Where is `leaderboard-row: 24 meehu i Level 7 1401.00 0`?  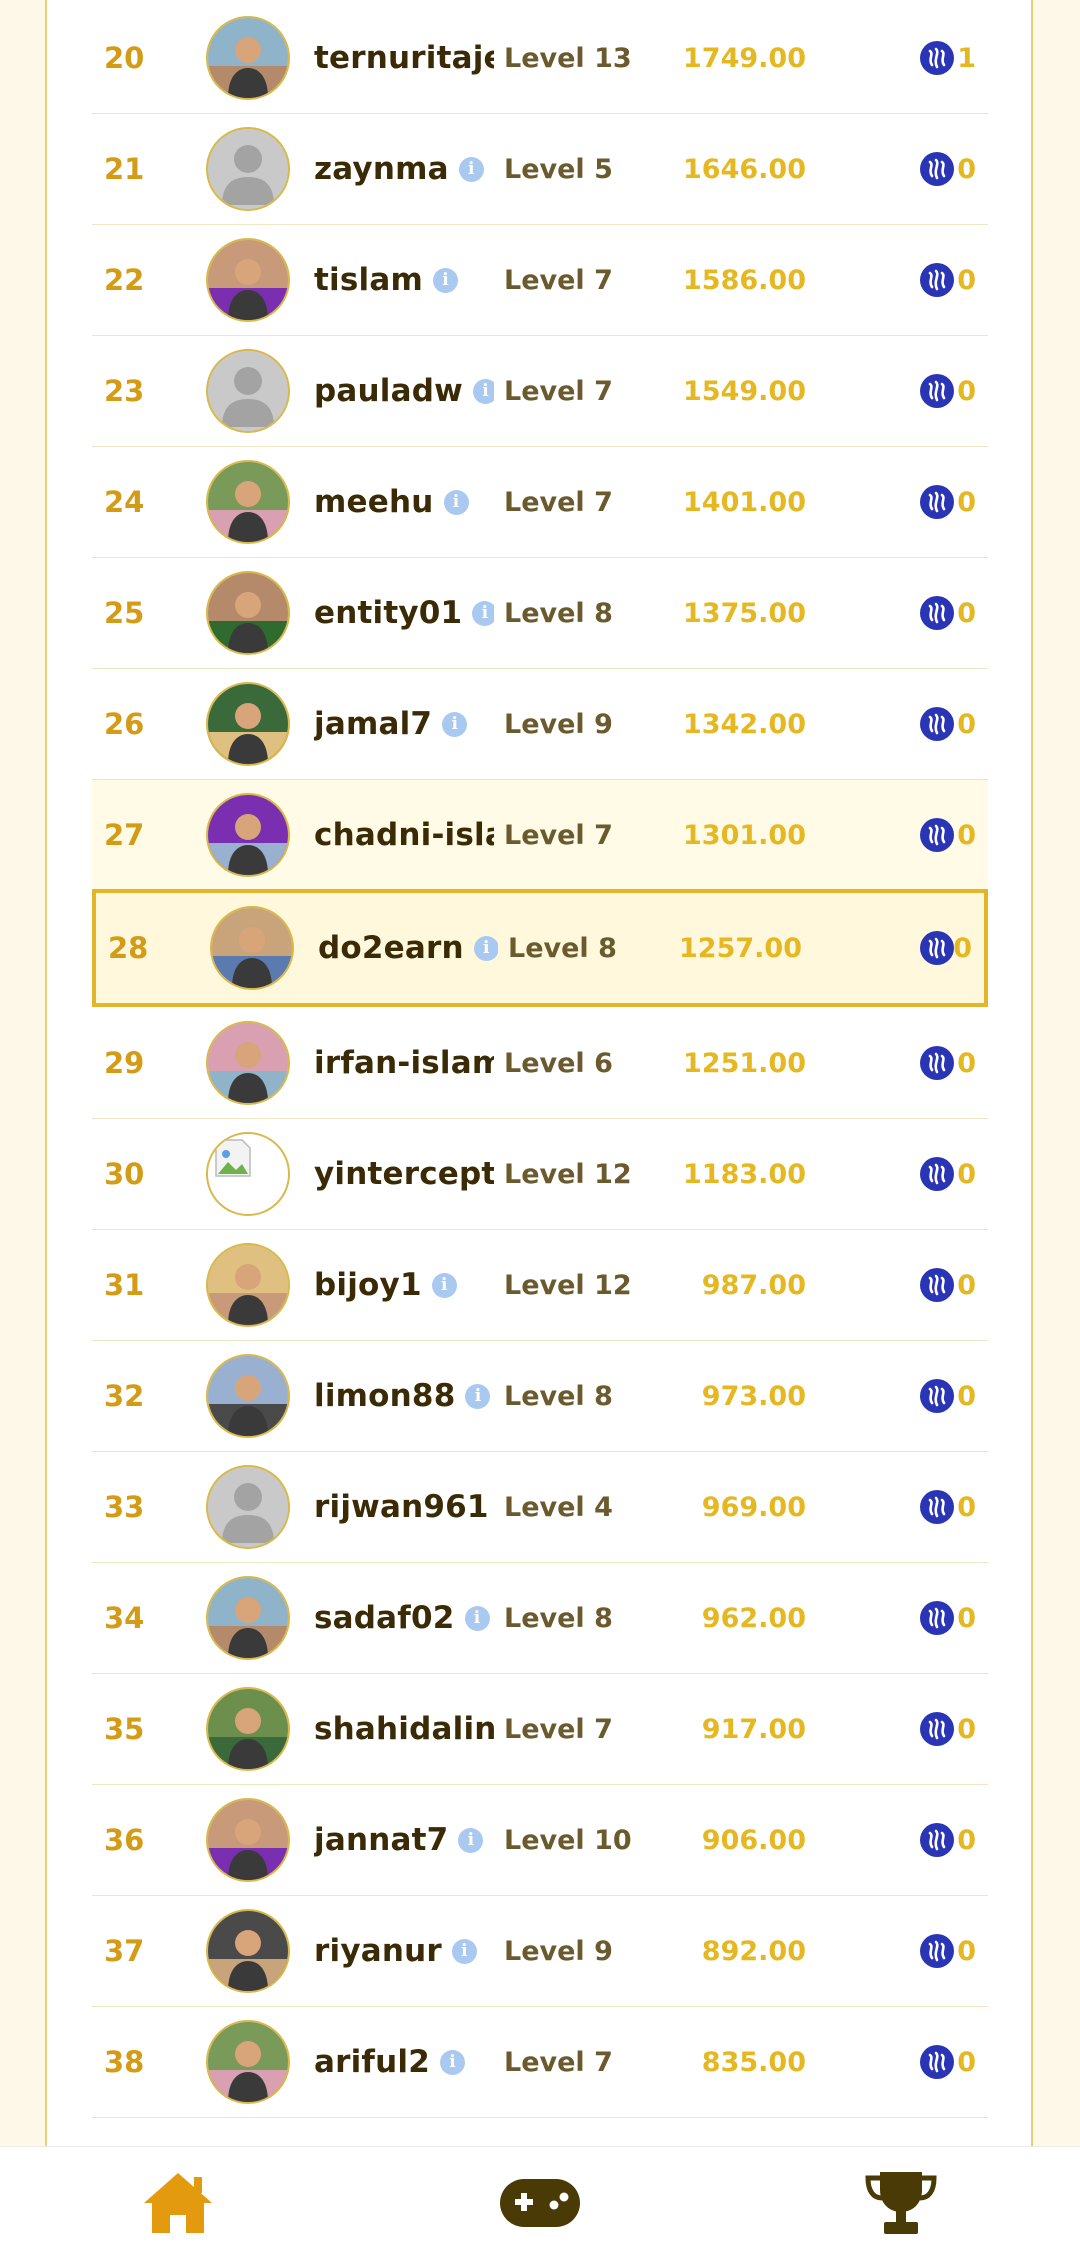 leaderboard-row: 24 meehu i Level 7 1401.00 0 is located at coordinates (540, 502).